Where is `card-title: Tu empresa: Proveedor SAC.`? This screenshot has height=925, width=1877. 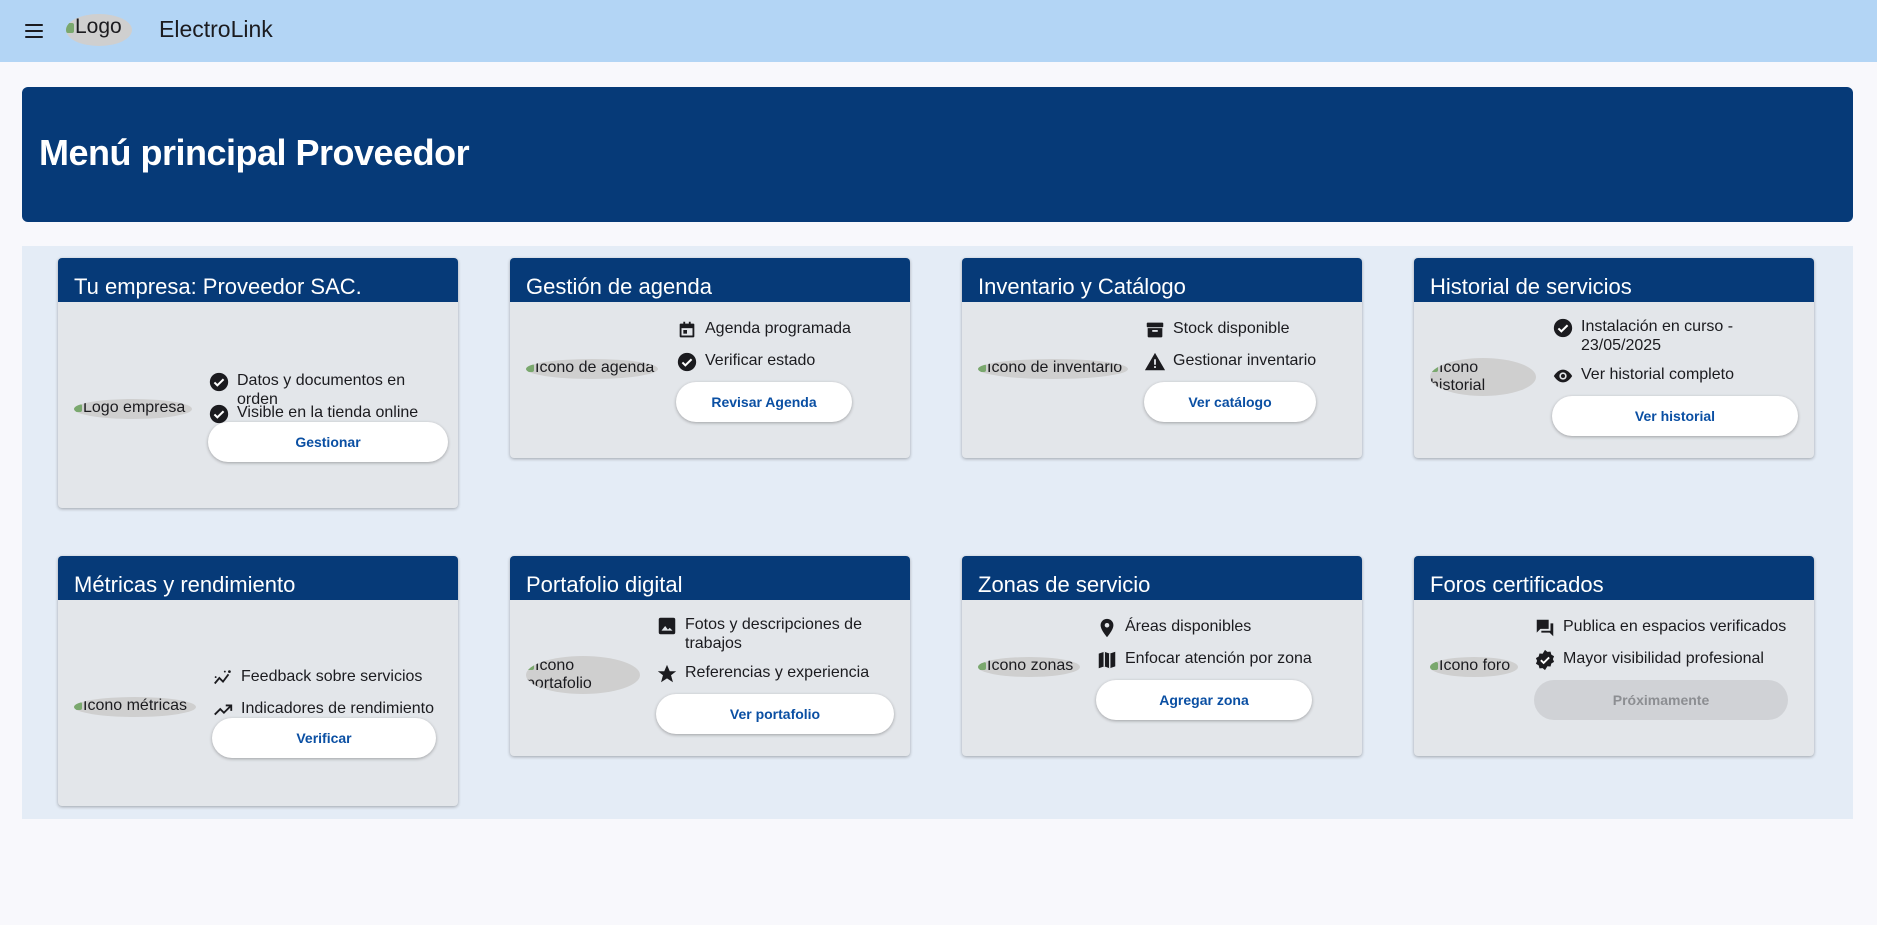 card-title: Tu empresa: Proveedor SAC. is located at coordinates (258, 280).